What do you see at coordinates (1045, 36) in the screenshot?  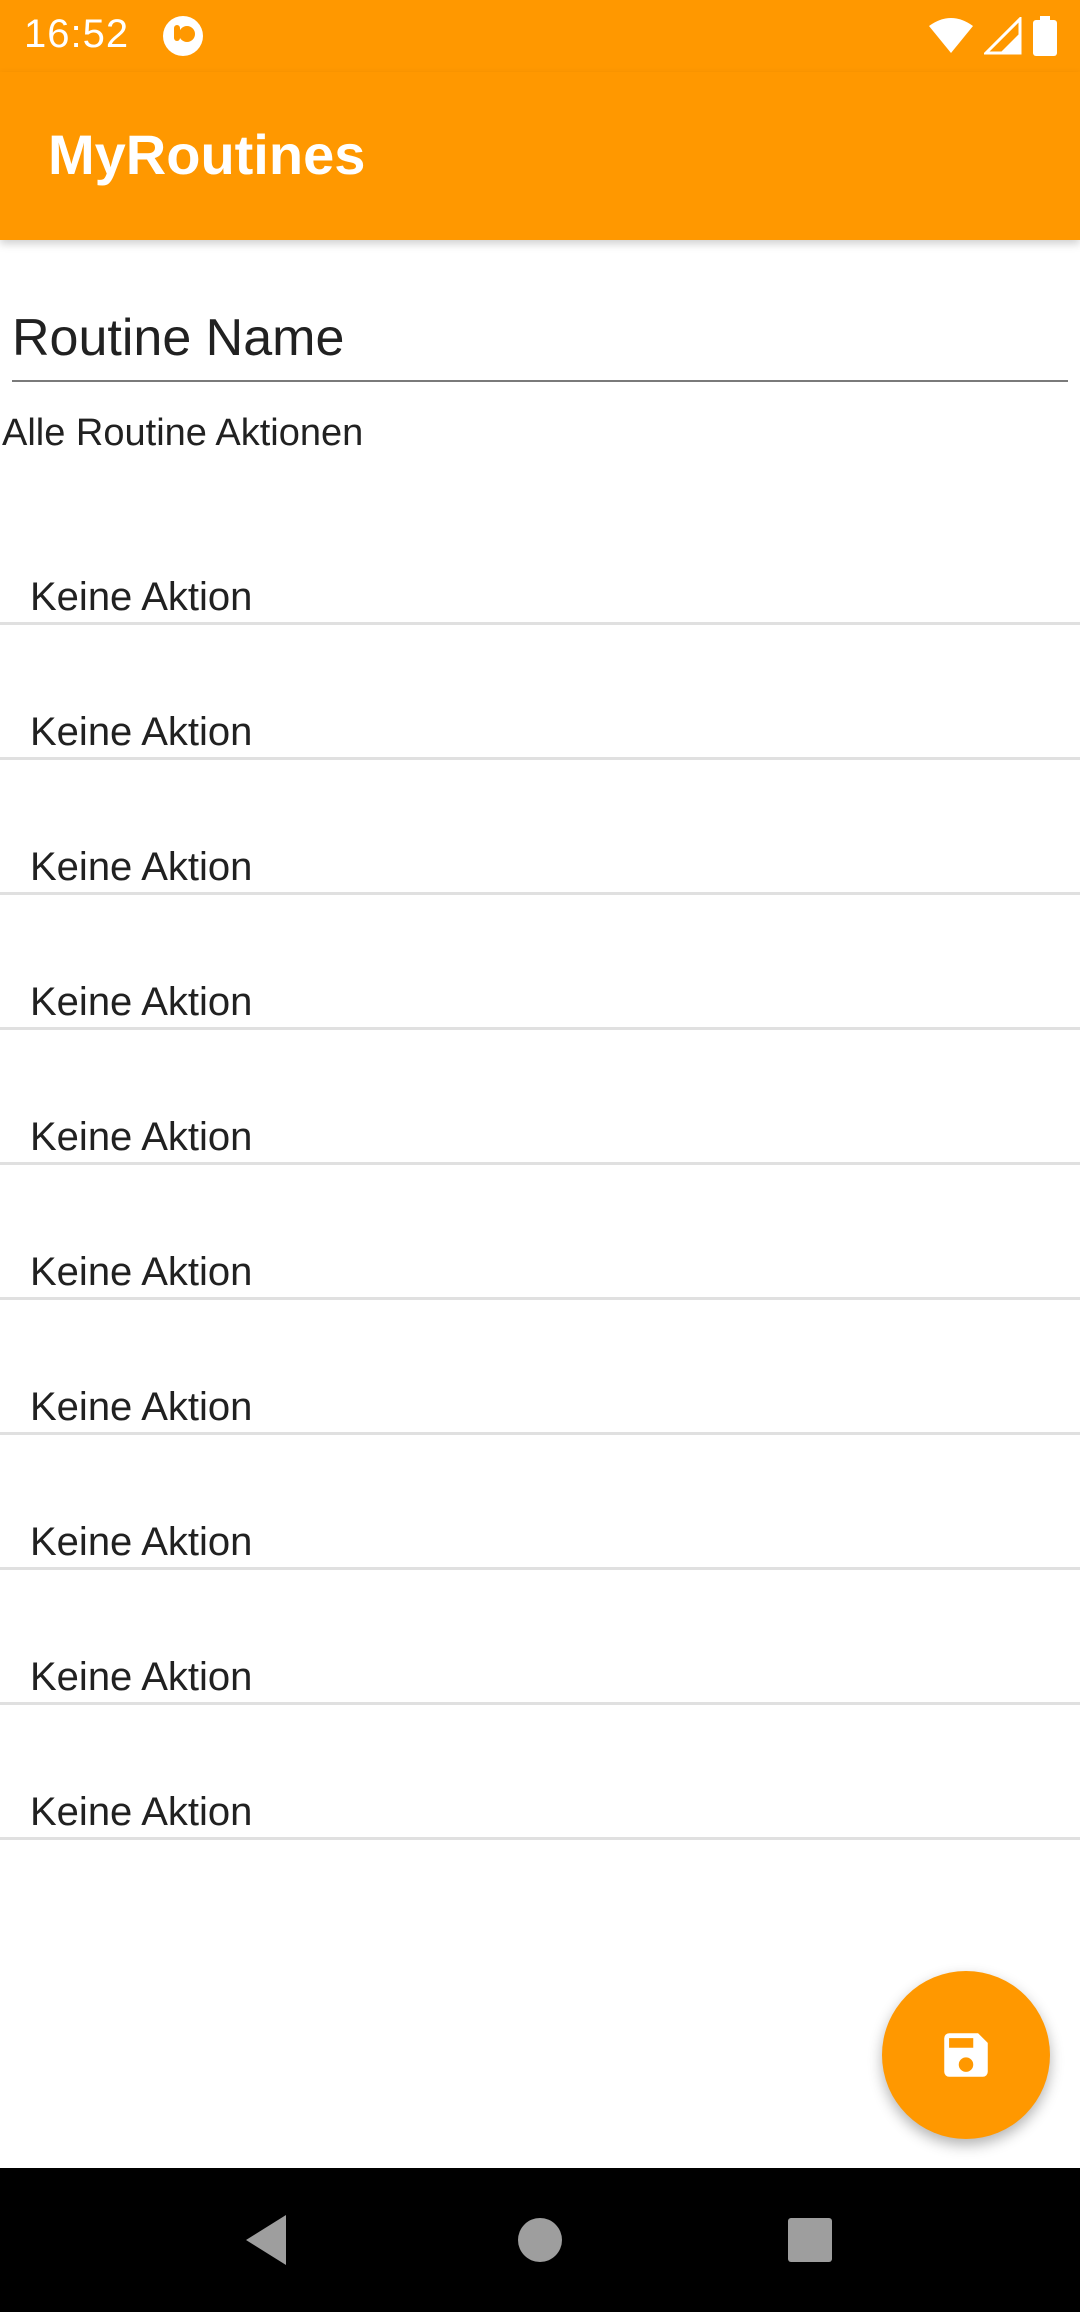 I see `battery-icon` at bounding box center [1045, 36].